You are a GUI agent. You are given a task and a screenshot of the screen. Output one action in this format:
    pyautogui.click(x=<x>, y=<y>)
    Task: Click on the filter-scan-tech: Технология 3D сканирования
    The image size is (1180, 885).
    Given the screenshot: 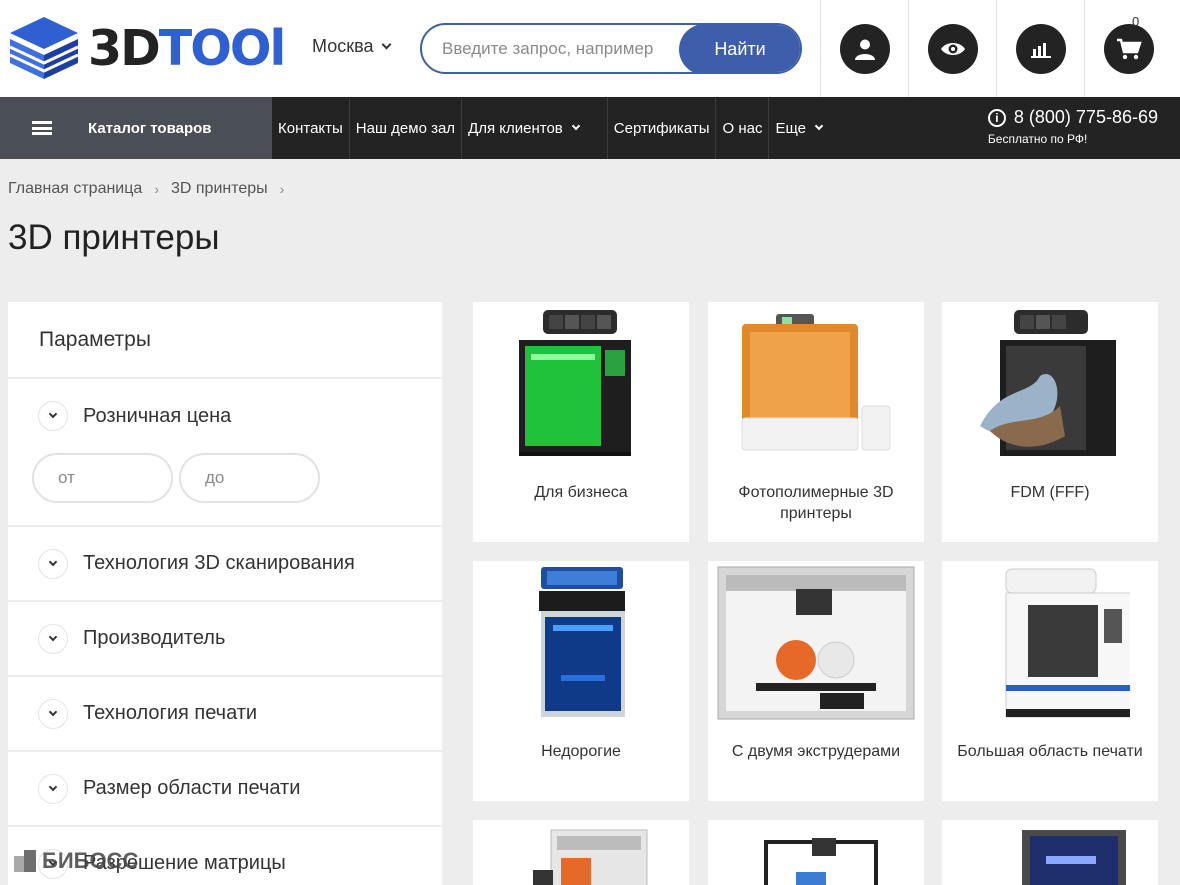 What is the action you would take?
    pyautogui.click(x=225, y=564)
    